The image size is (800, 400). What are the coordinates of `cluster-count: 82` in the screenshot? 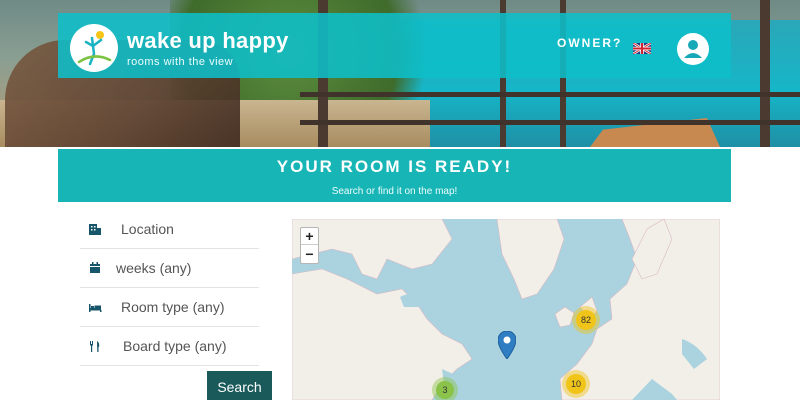 It's located at (586, 320).